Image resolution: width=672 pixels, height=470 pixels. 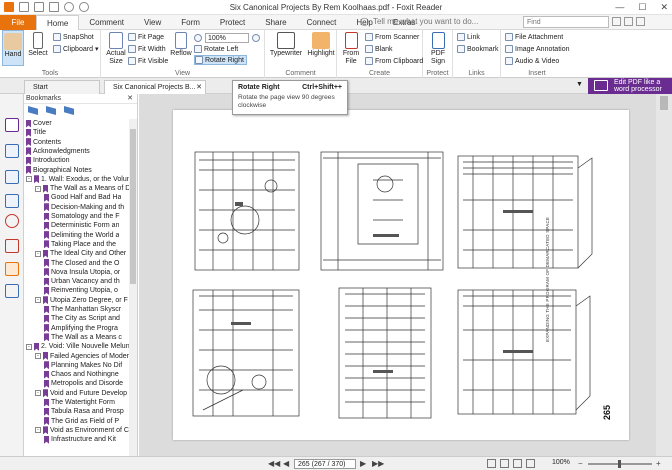 I want to click on fit-page-button: Fit Page, so click(x=146, y=37).